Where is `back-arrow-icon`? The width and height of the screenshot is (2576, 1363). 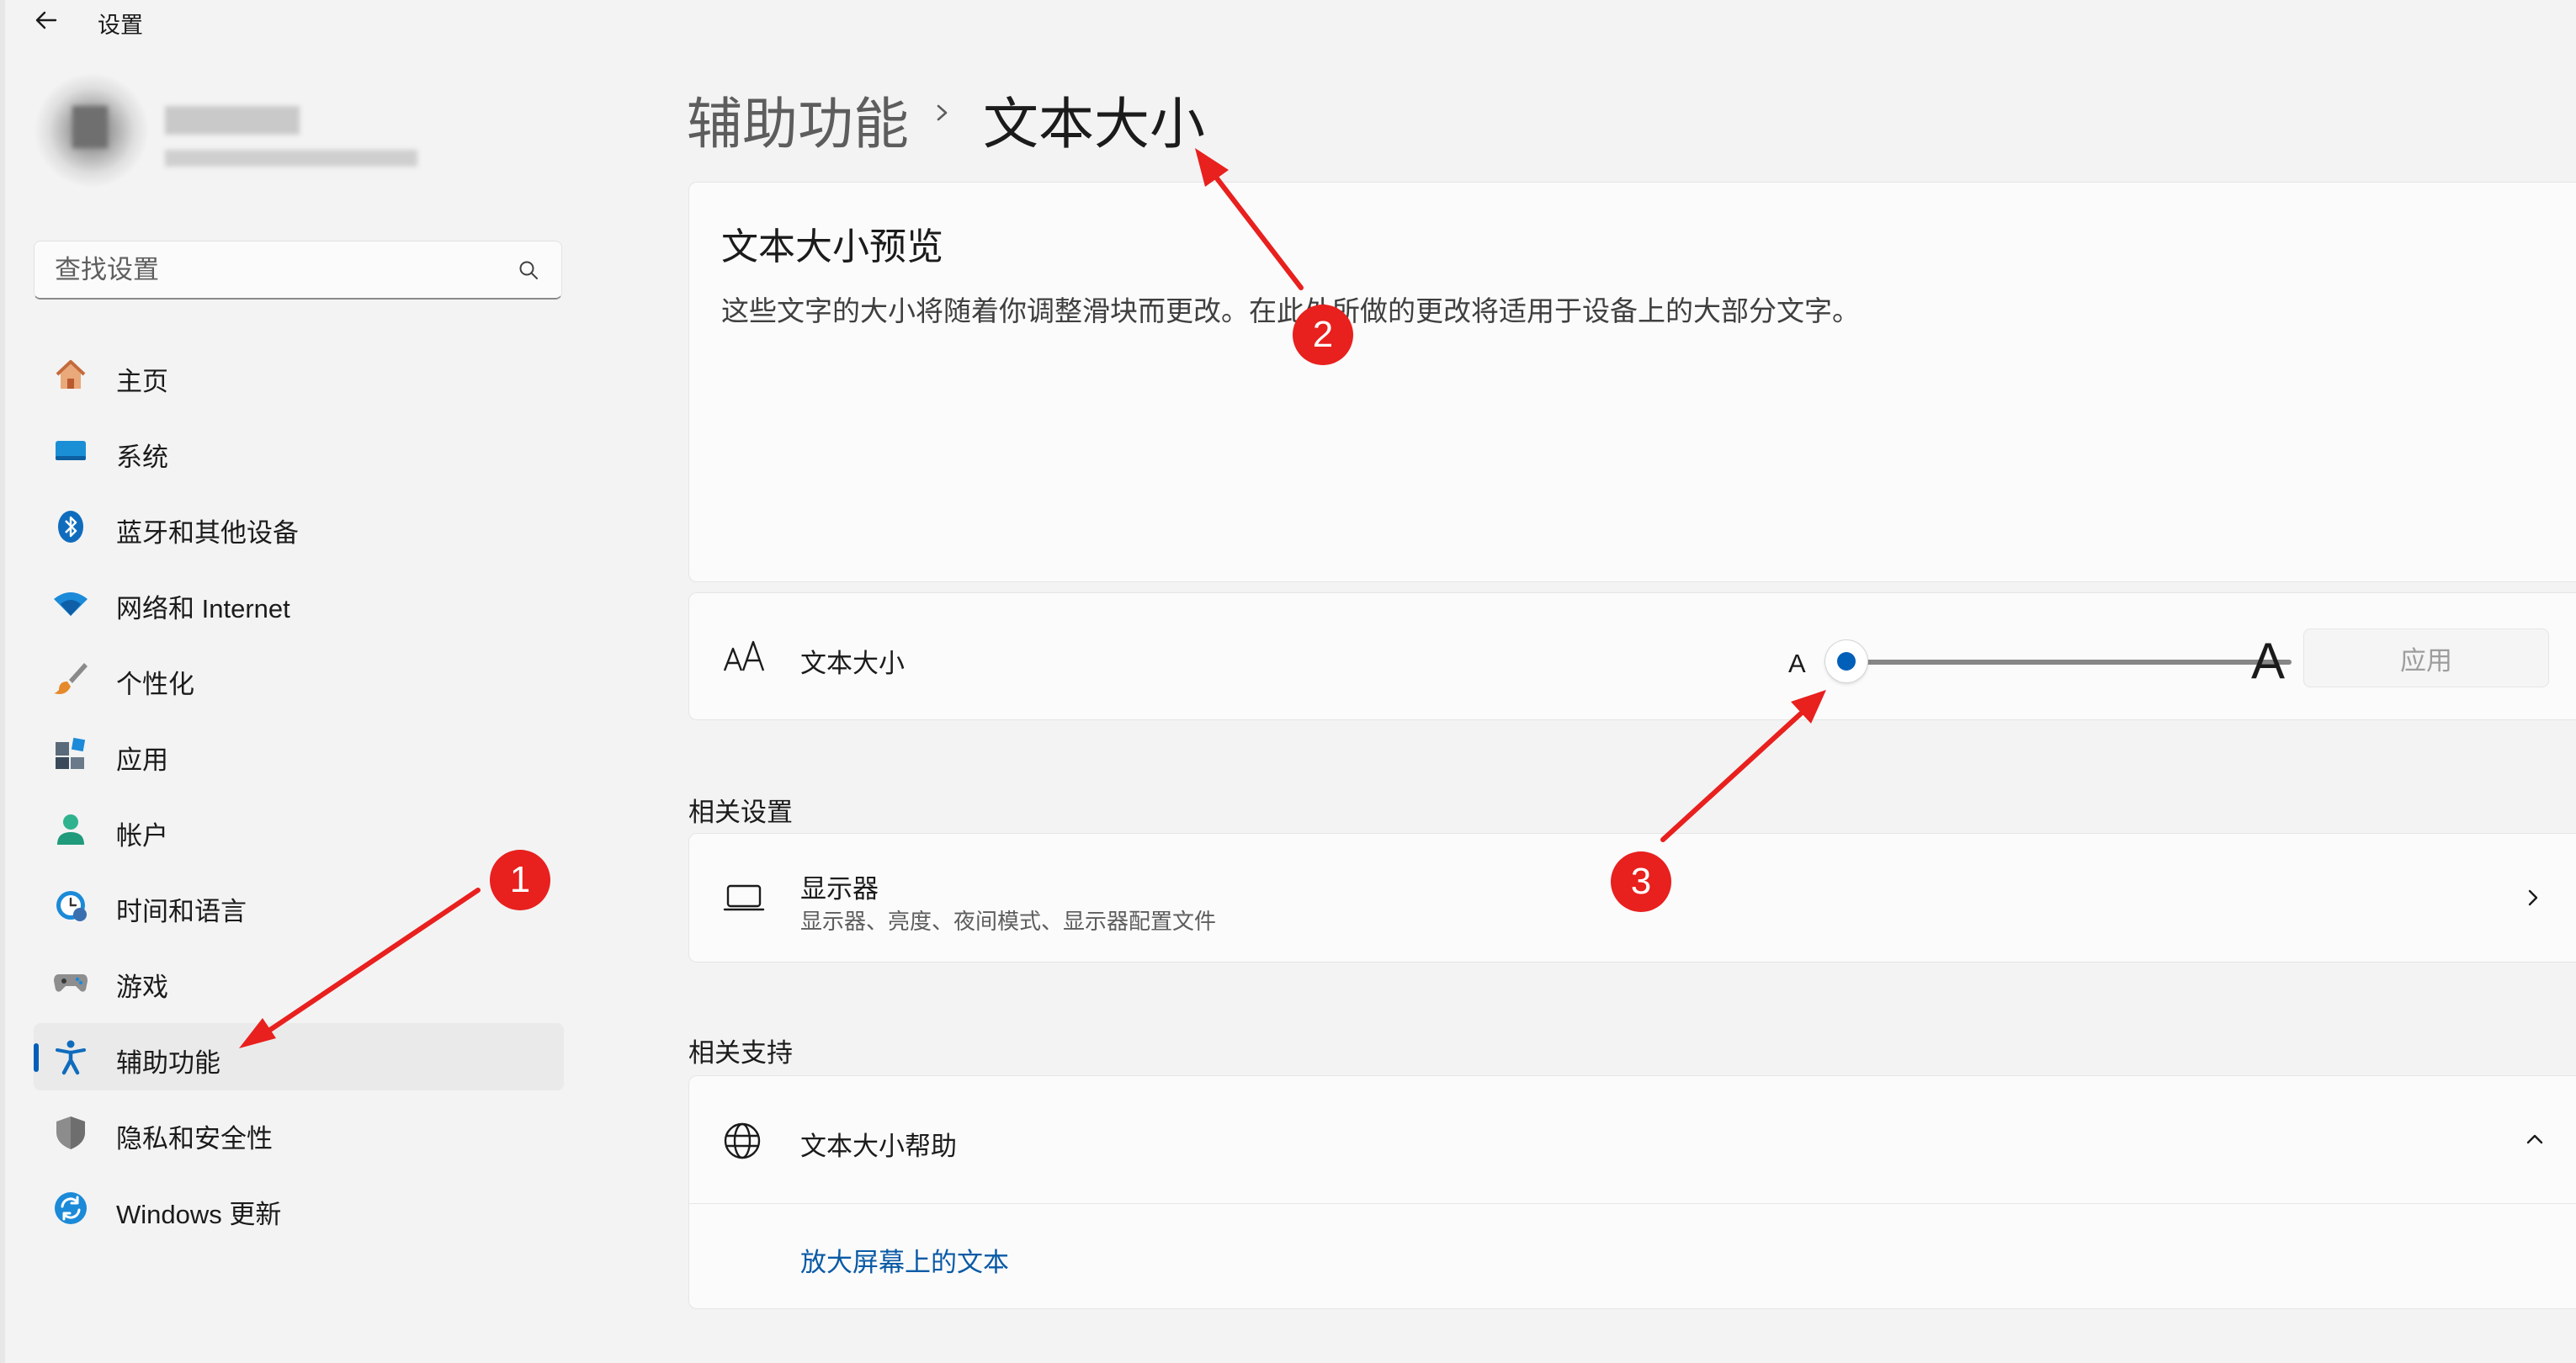
back-arrow-icon is located at coordinates (46, 20).